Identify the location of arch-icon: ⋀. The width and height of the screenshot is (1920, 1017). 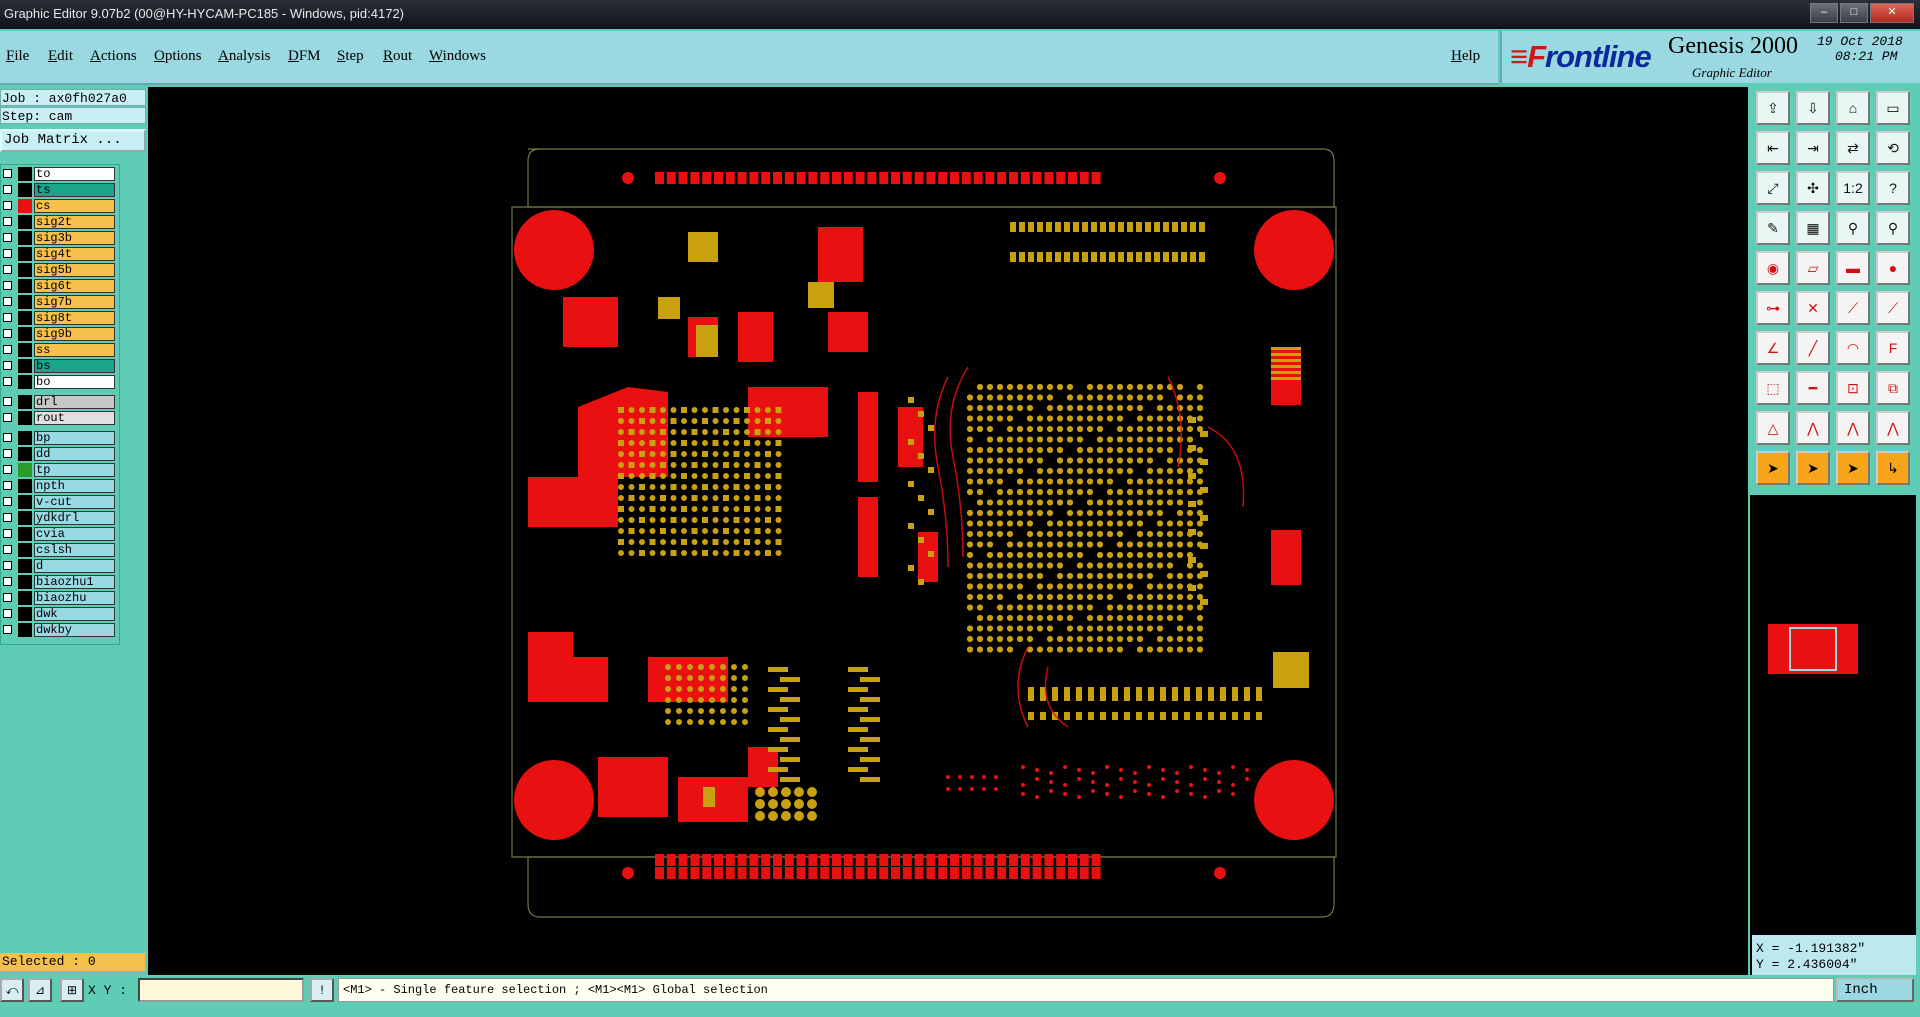
(1813, 428).